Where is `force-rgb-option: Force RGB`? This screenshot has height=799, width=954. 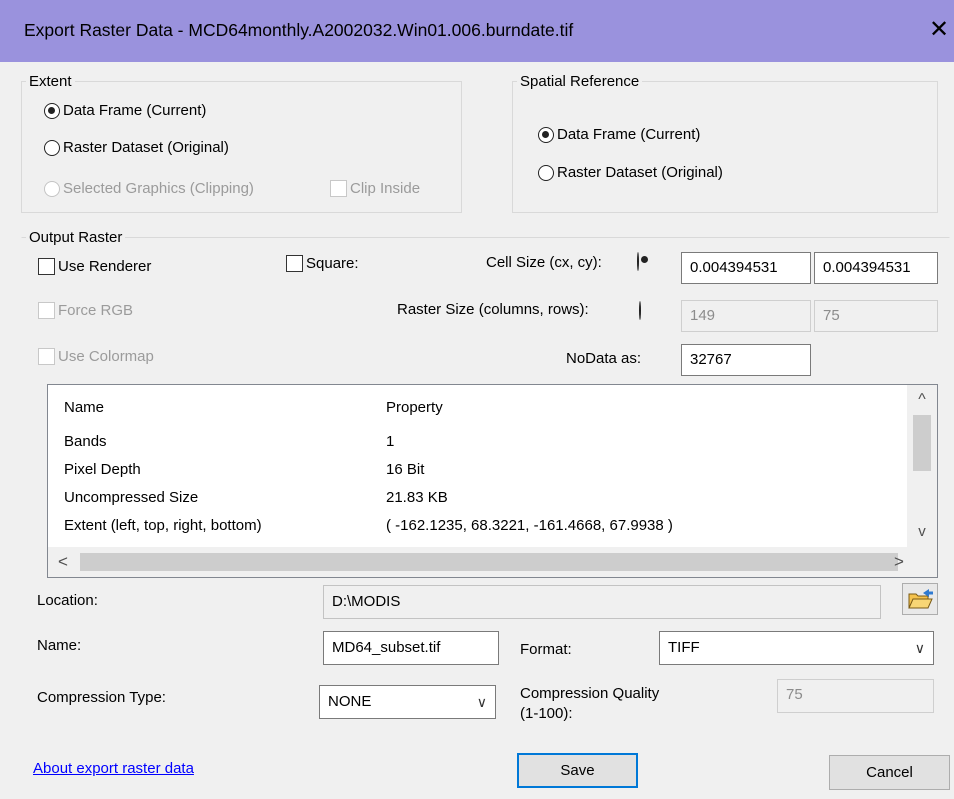 force-rgb-option: Force RGB is located at coordinates (85, 310).